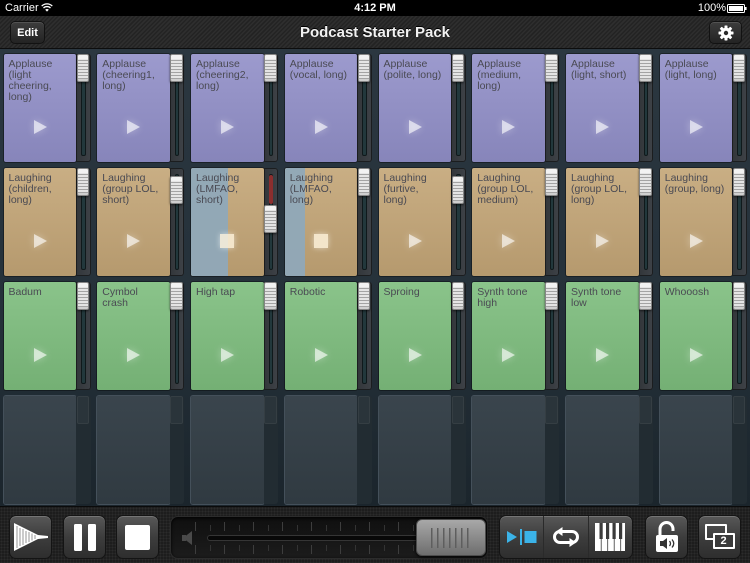 The height and width of the screenshot is (563, 750). What do you see at coordinates (451, 537) in the screenshot?
I see `master-volume-knob` at bounding box center [451, 537].